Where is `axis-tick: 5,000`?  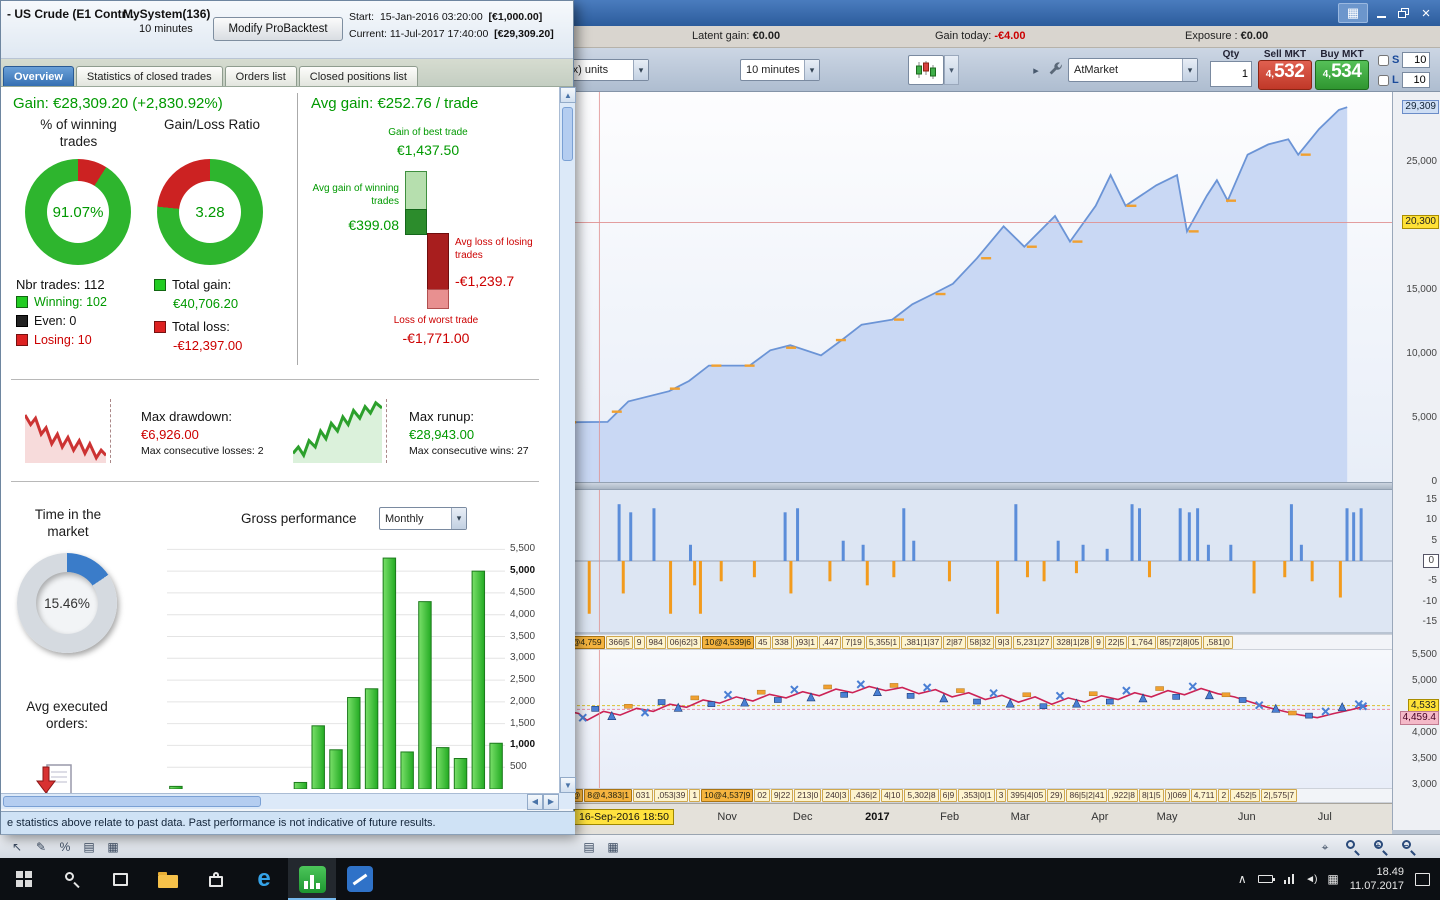
axis-tick: 5,000 is located at coordinates (1424, 681).